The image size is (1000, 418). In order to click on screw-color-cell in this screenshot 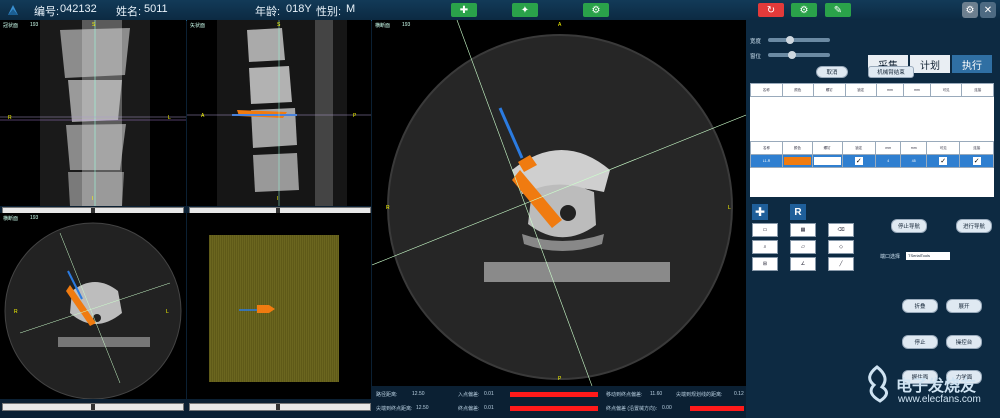, I will do `click(797, 161)`.